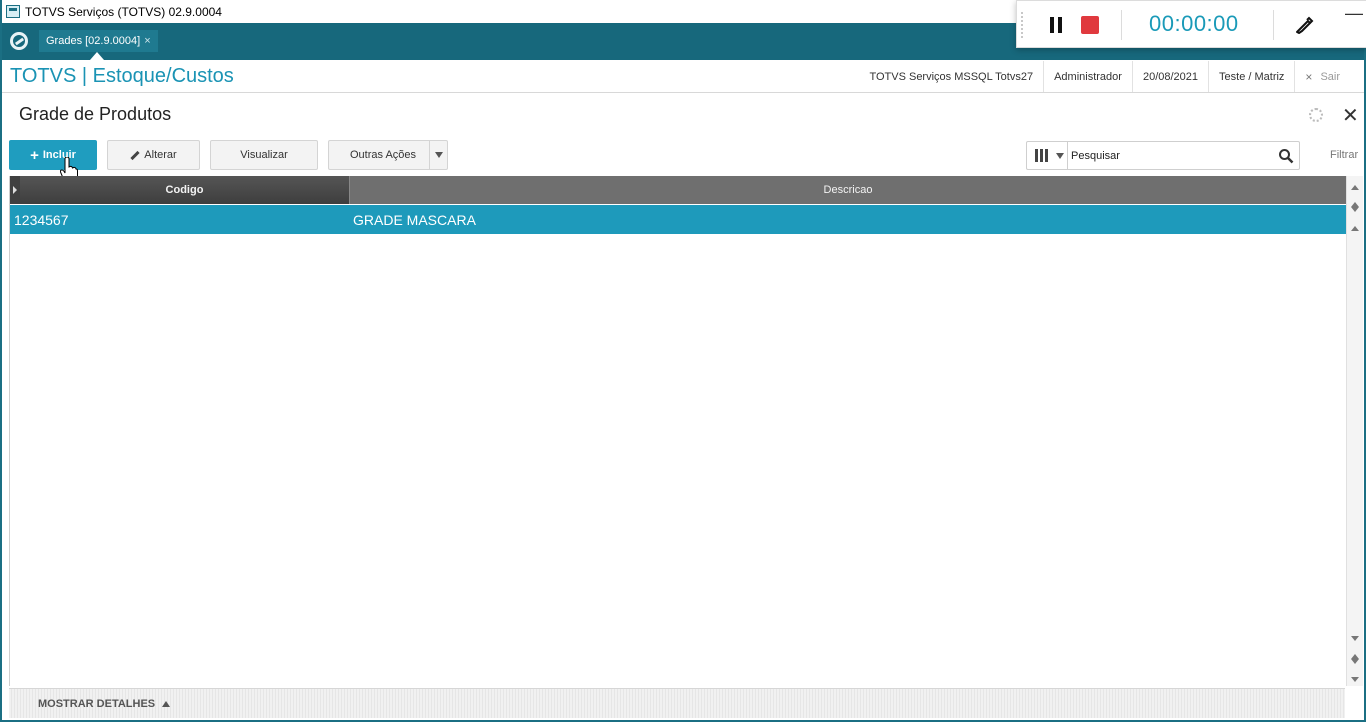  Describe the element at coordinates (1194, 23) in the screenshot. I see `recording-timer: 00:00:00` at that location.